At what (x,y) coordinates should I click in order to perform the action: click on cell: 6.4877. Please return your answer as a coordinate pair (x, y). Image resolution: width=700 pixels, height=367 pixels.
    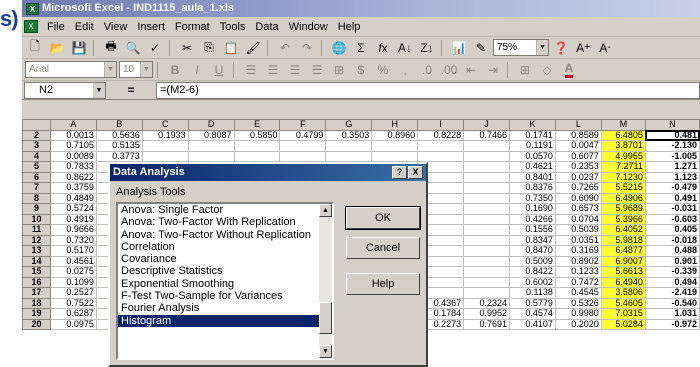
    Looking at the image, I should click on (623, 251).